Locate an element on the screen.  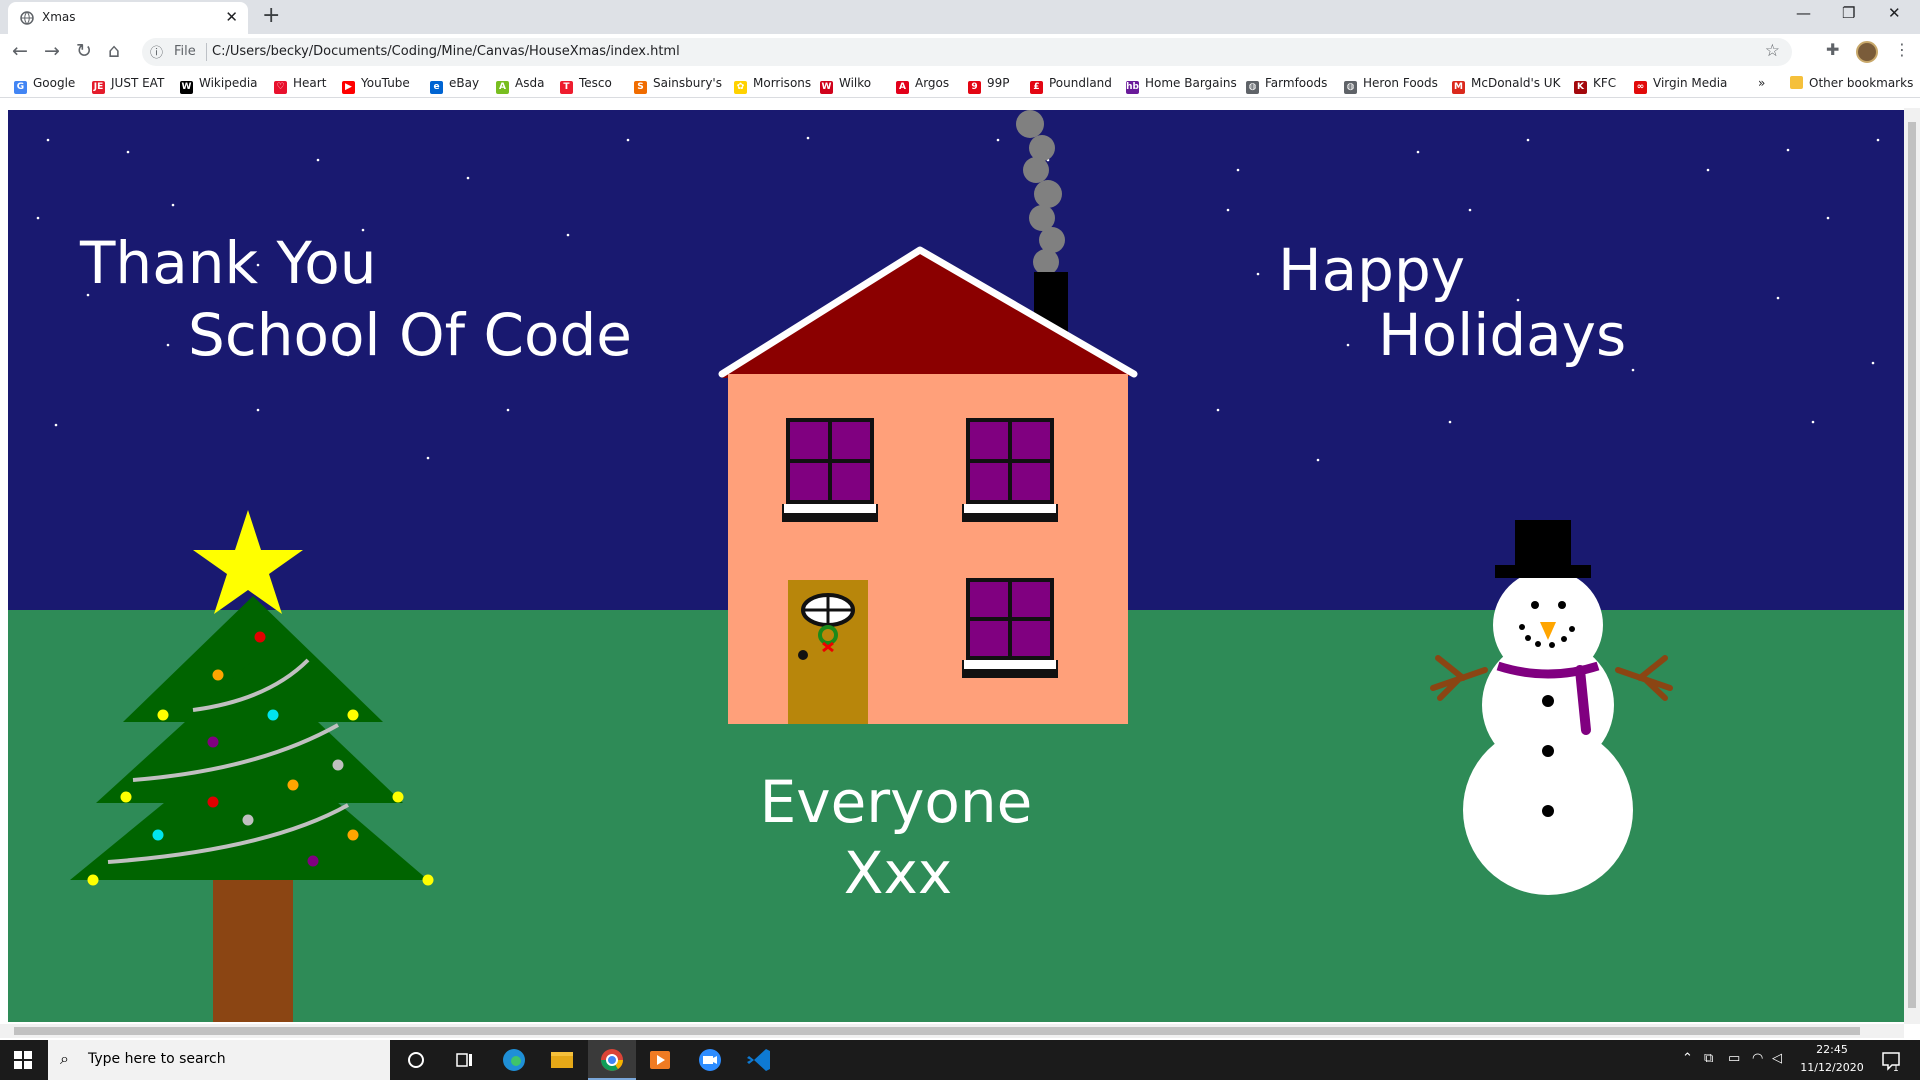
vertical-scrollbar is located at coordinates (1912, 566).